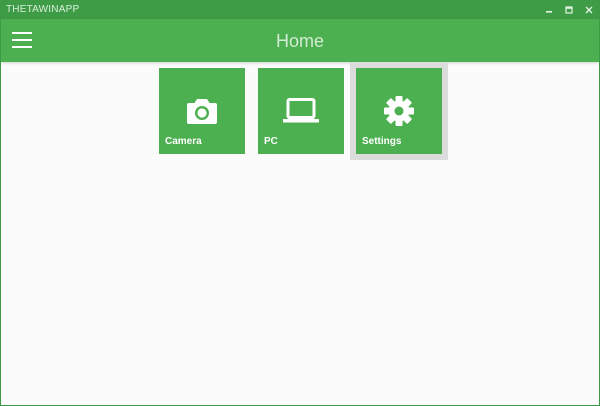 The height and width of the screenshot is (406, 600). I want to click on pc-tile: PC, so click(301, 111).